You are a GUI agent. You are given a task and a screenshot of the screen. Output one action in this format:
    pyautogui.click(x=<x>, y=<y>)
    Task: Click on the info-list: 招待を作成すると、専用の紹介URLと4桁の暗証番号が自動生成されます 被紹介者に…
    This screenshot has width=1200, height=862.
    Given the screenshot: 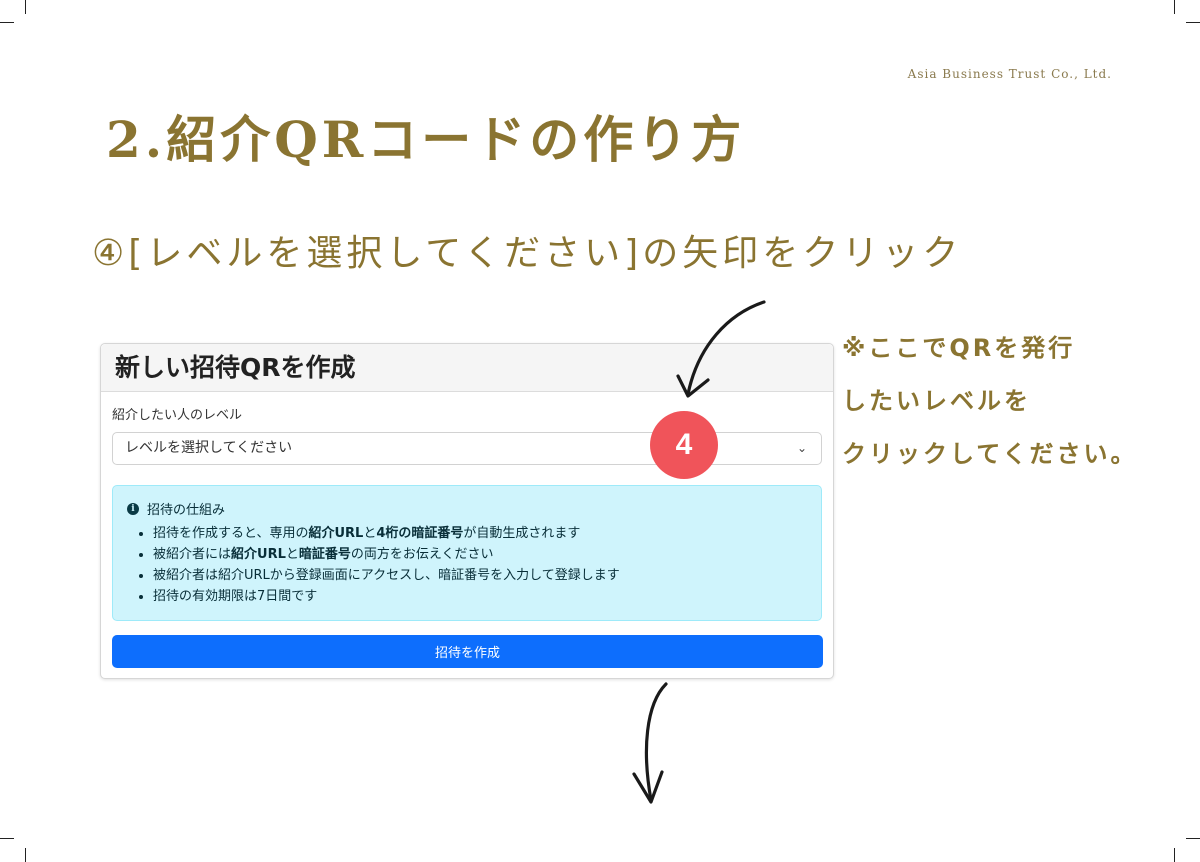 What is the action you would take?
    pyautogui.click(x=467, y=565)
    